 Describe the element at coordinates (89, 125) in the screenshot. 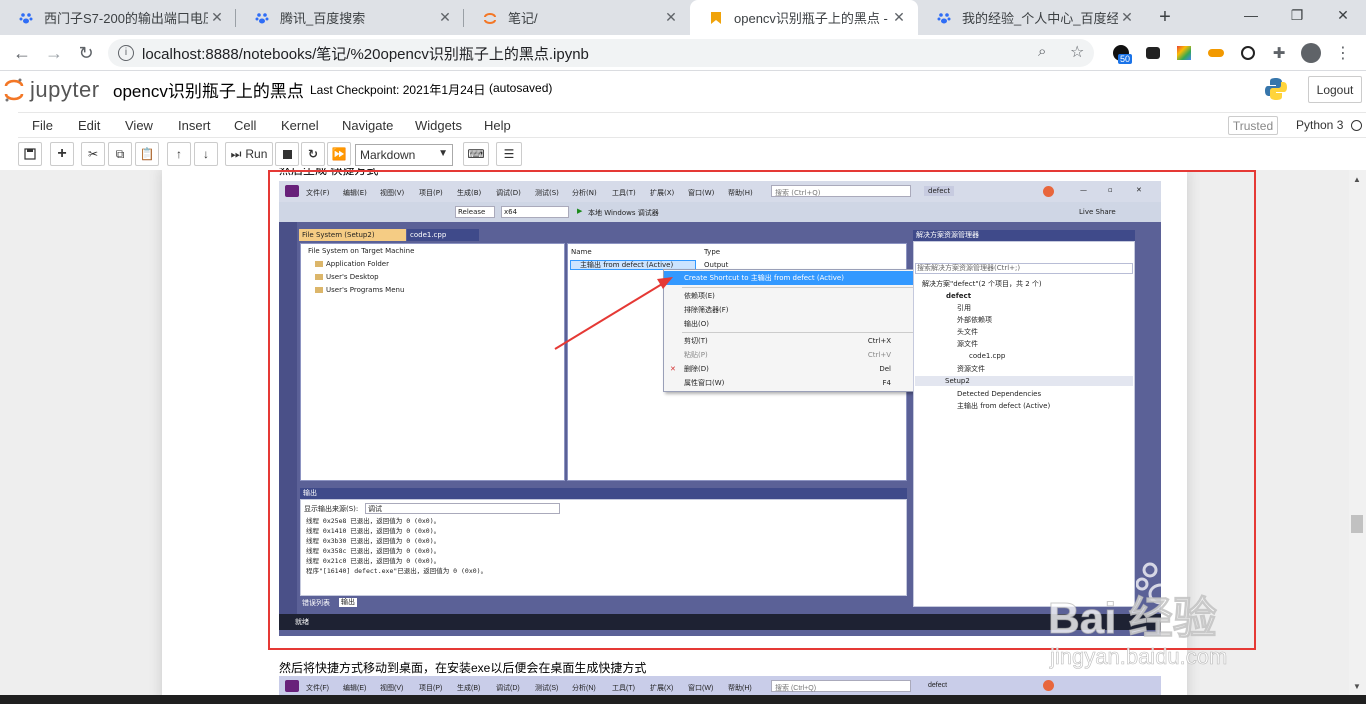

I see `menu-edit: Edit` at that location.